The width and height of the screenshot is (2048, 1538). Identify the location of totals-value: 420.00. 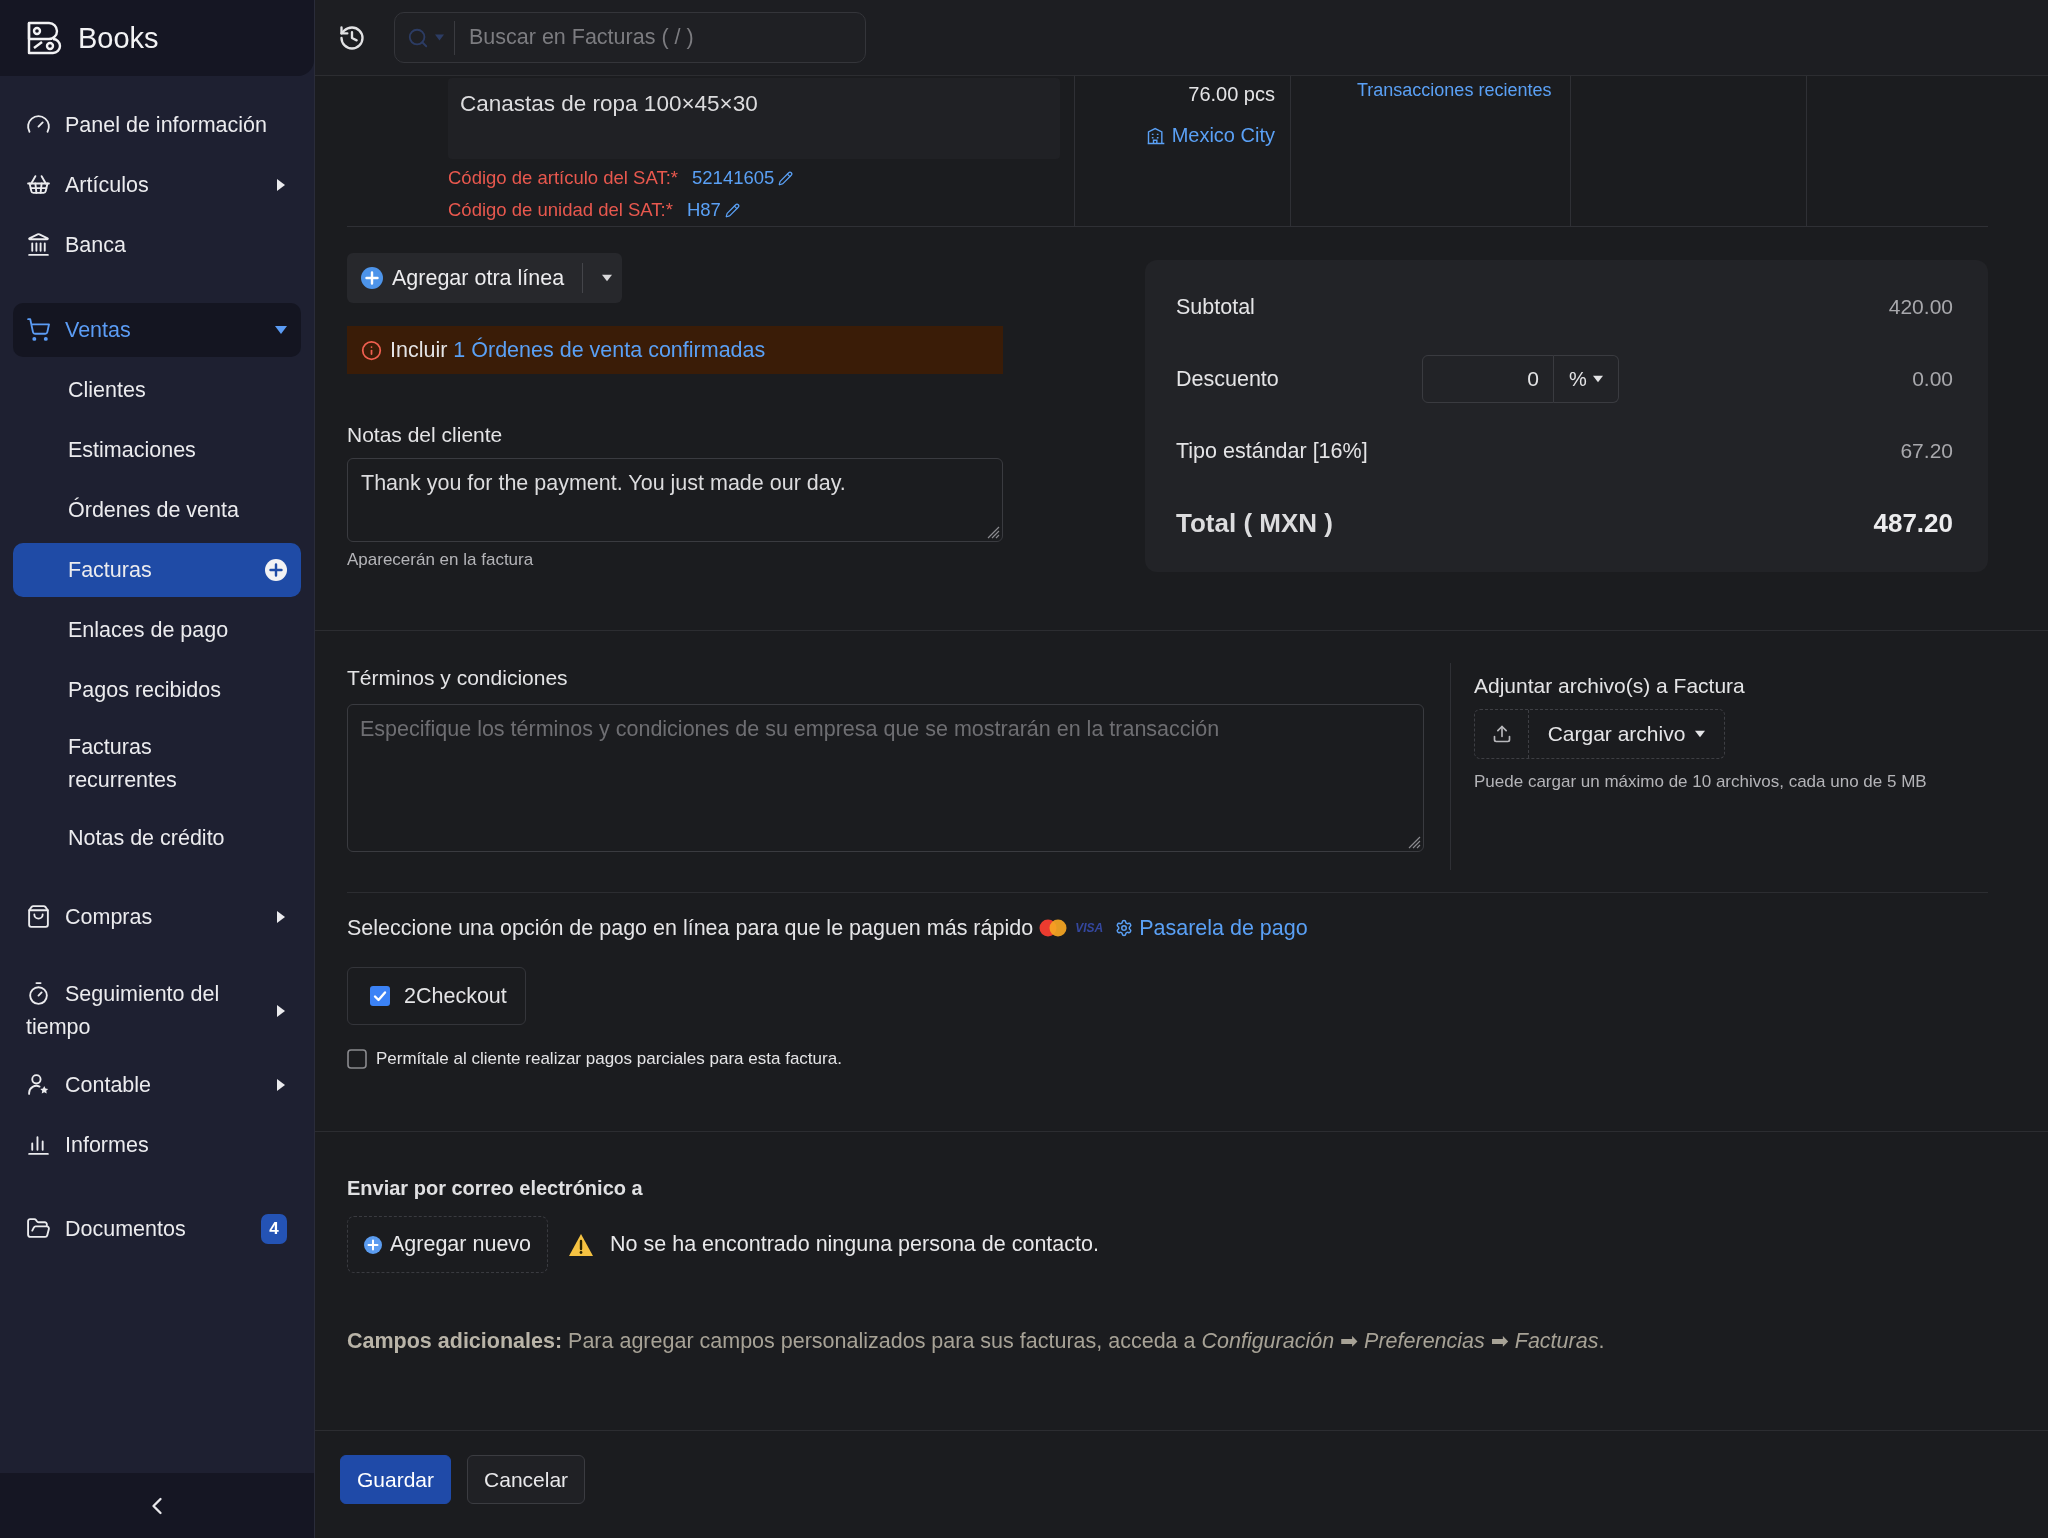
(1920, 307).